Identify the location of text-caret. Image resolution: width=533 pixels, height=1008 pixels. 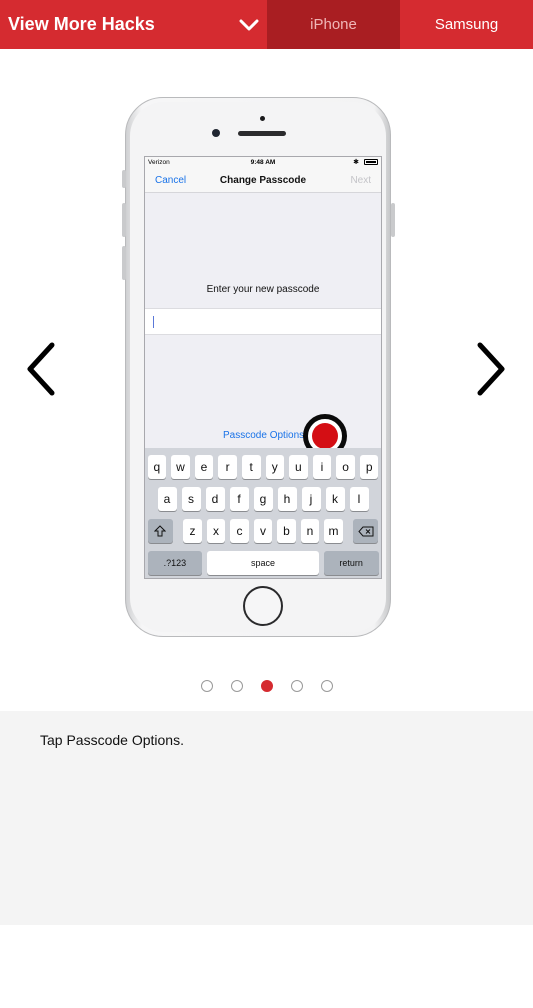
(153, 322).